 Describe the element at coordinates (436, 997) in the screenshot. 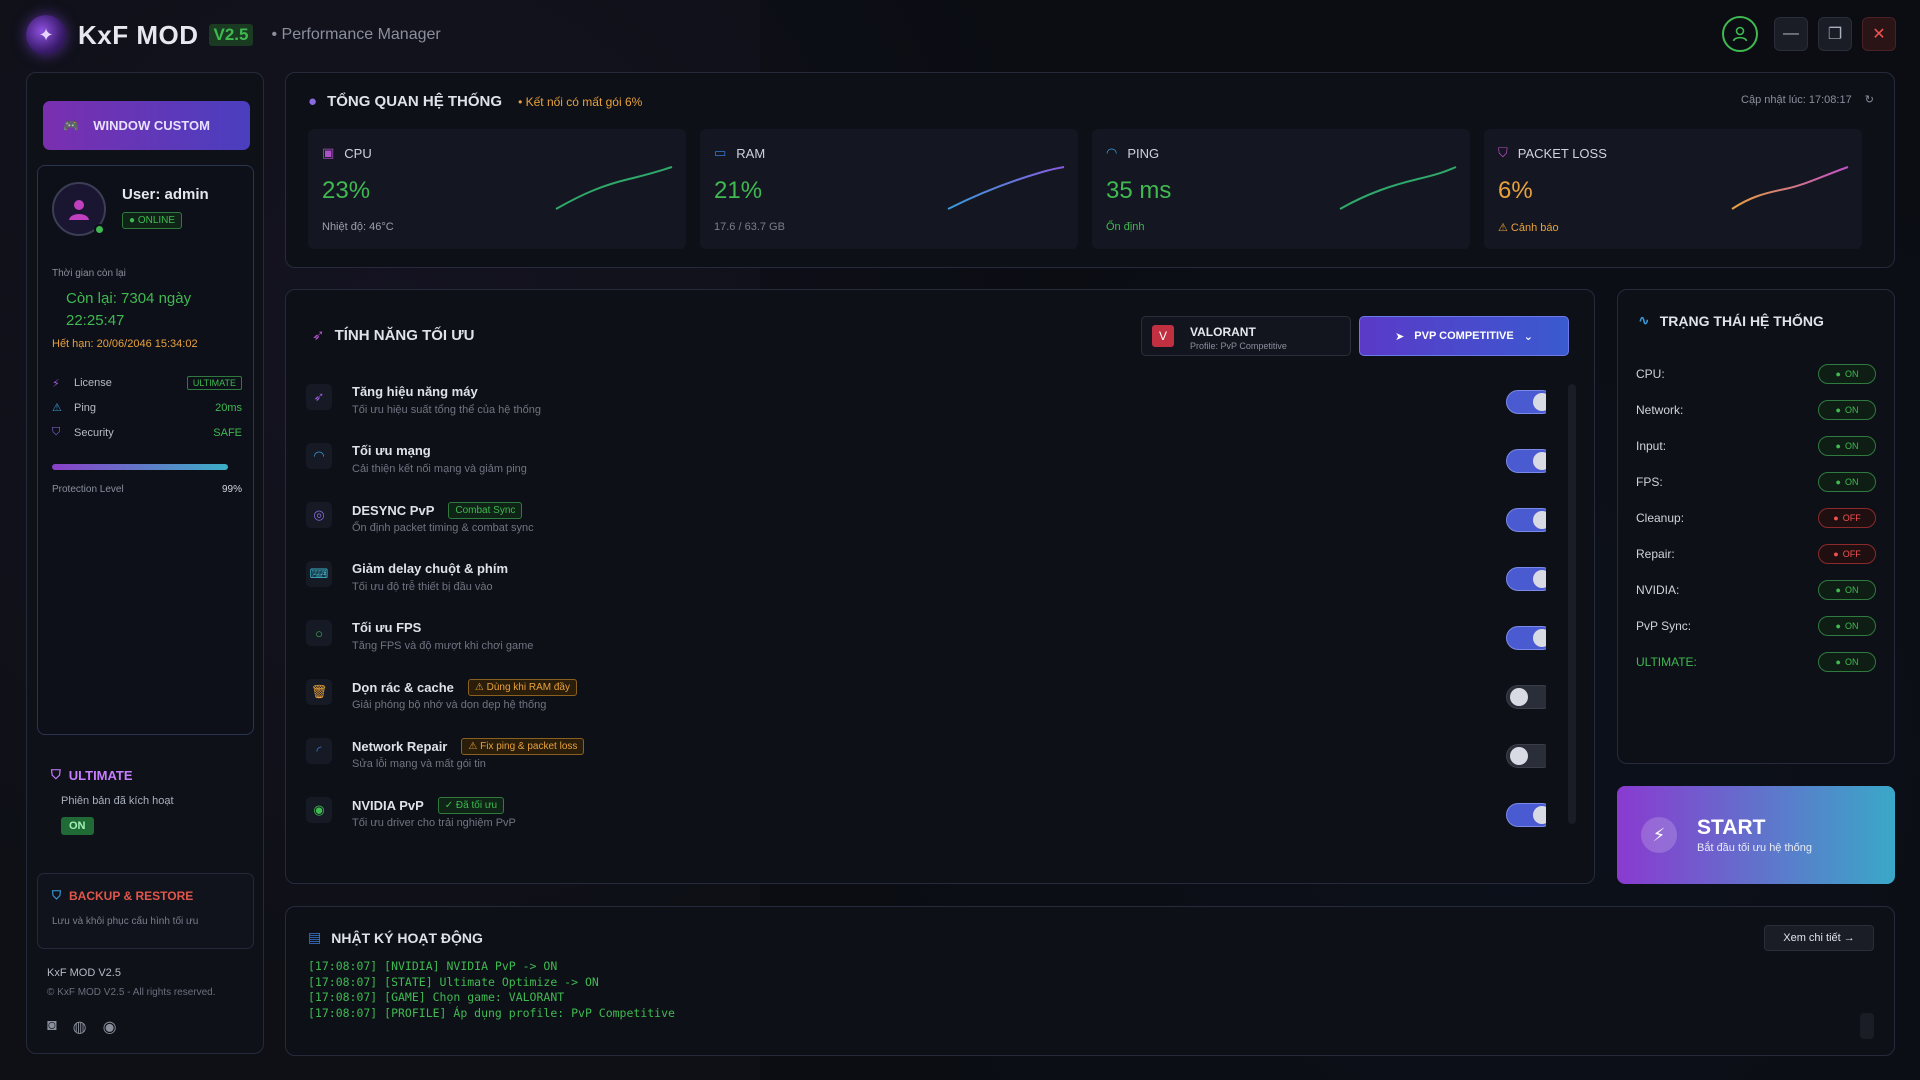

I see `log-line: [17:08:07] [GAME] Chọn game: VALORANT` at that location.